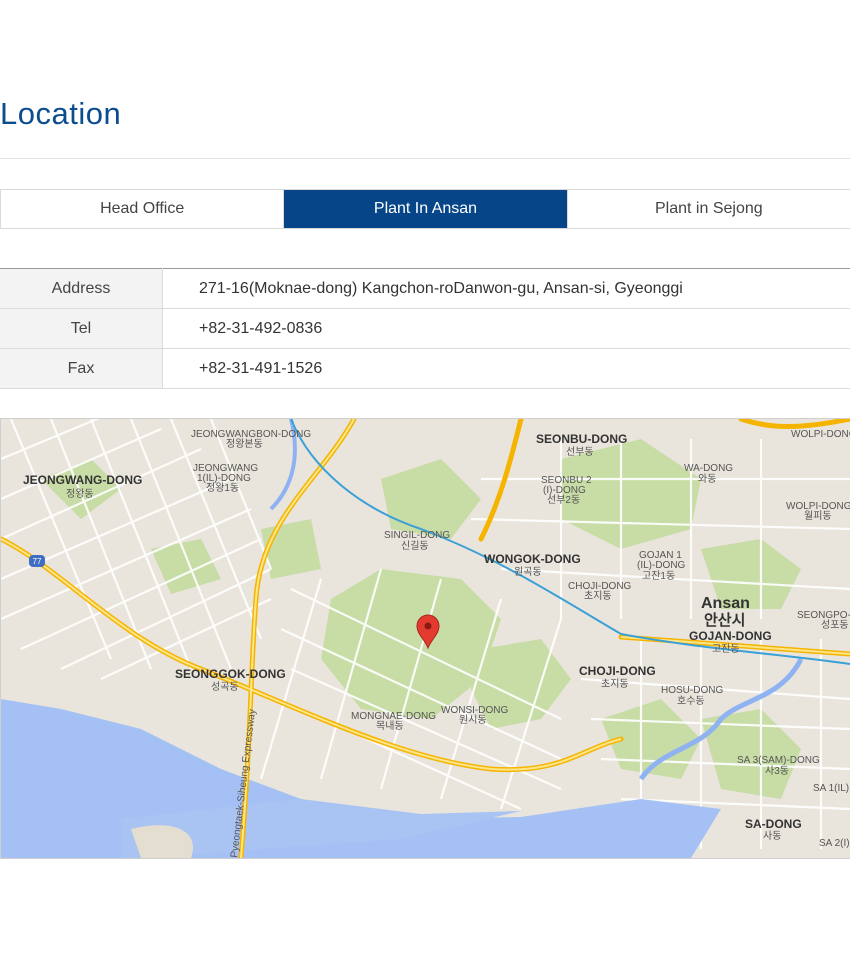 Image resolution: width=850 pixels, height=958 pixels. I want to click on tel-row: Tel +82-31-492-0836, so click(425, 328).